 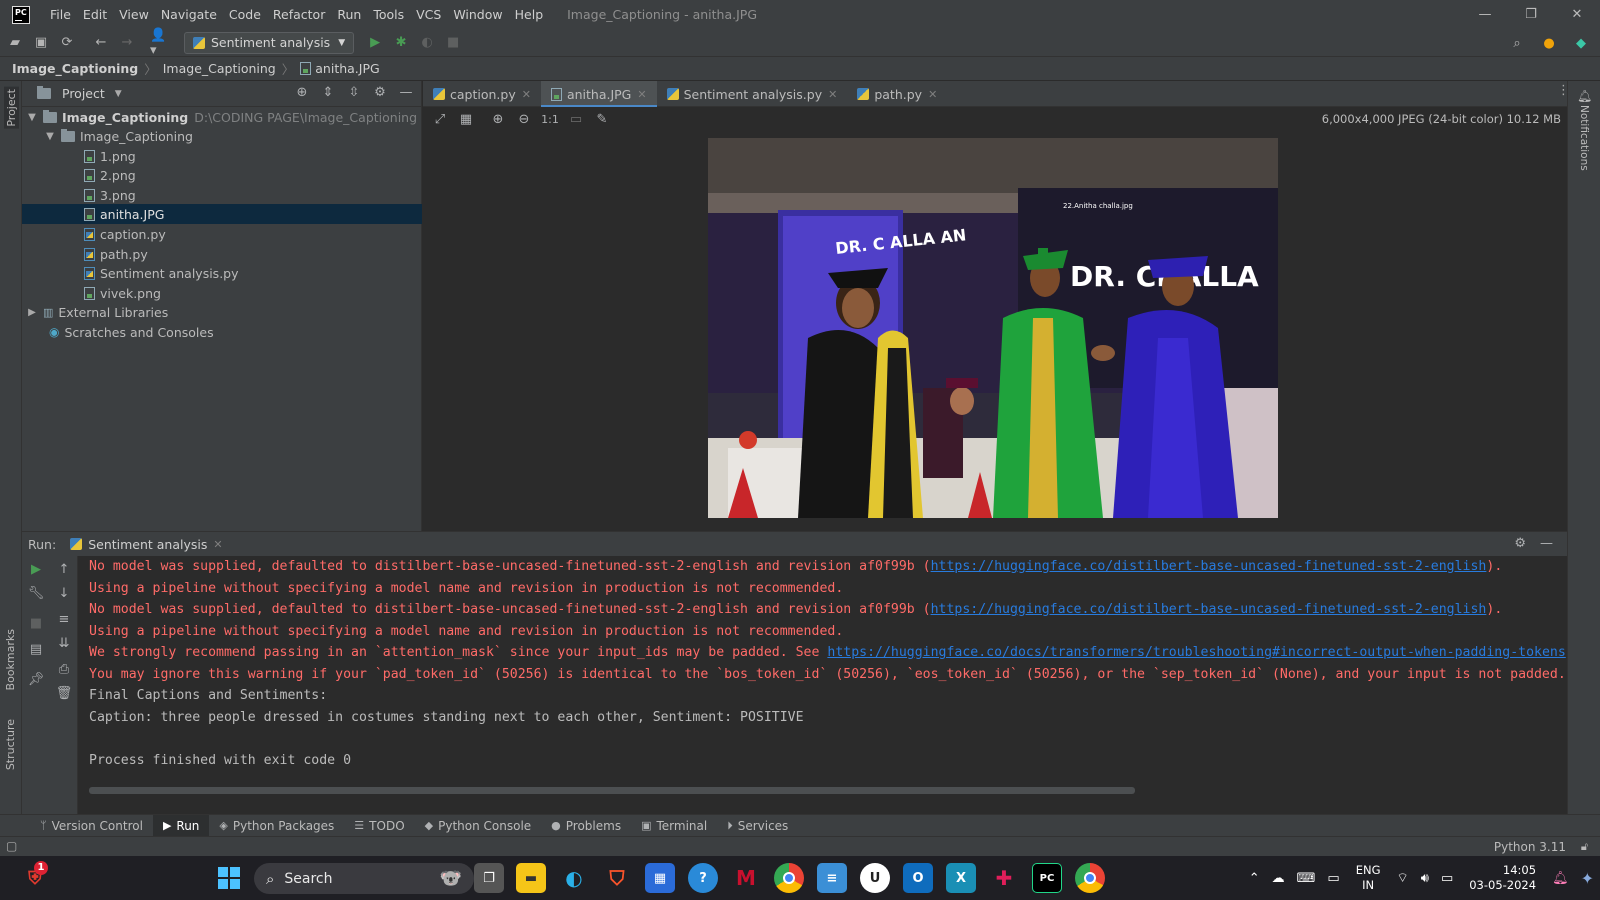 I want to click on back-arrow-icon: ←, so click(x=101, y=43).